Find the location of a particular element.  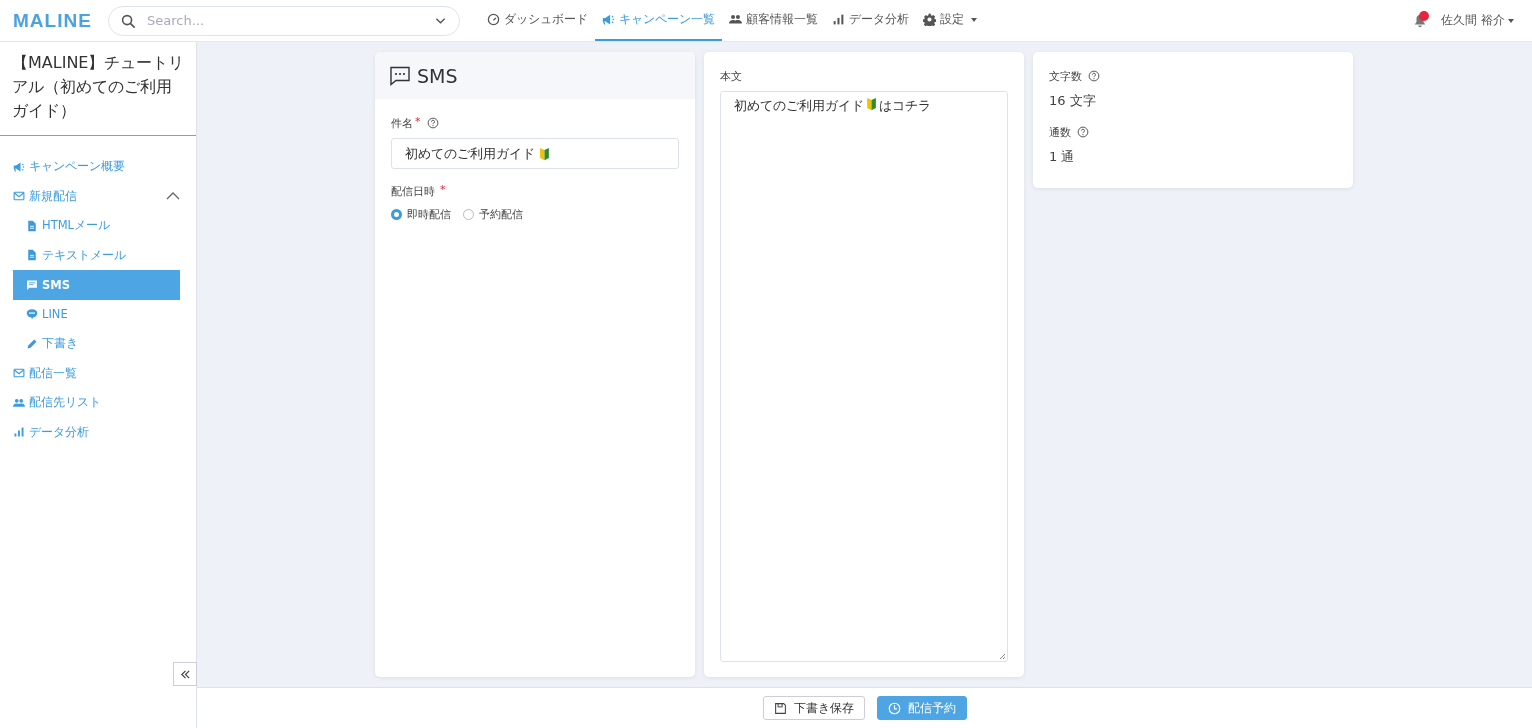

chevron-up-icon is located at coordinates (173, 196).